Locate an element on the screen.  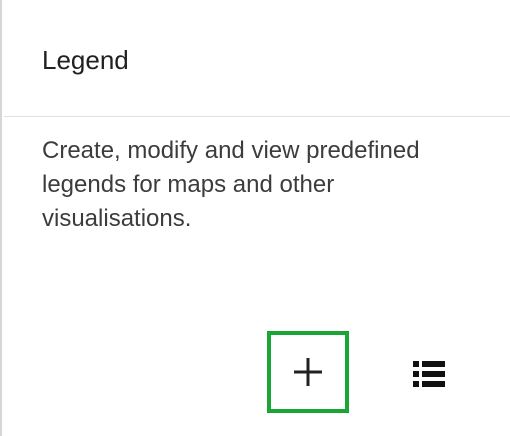
list-button is located at coordinates (429, 374).